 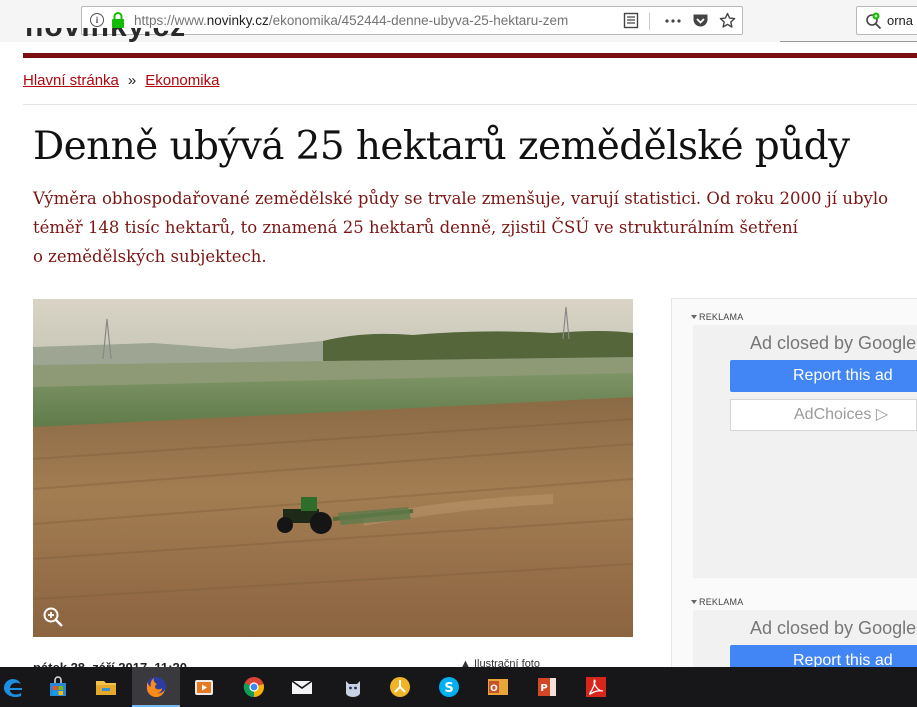 What do you see at coordinates (848, 41) in the screenshot?
I see `header-divider` at bounding box center [848, 41].